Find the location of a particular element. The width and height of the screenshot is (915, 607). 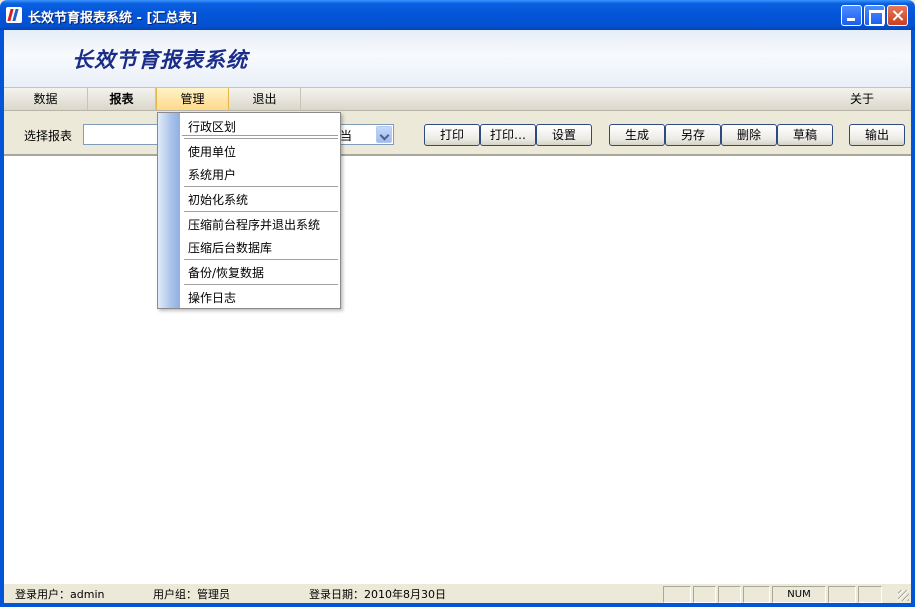

menu-item-data: 数据 is located at coordinates (46, 99).